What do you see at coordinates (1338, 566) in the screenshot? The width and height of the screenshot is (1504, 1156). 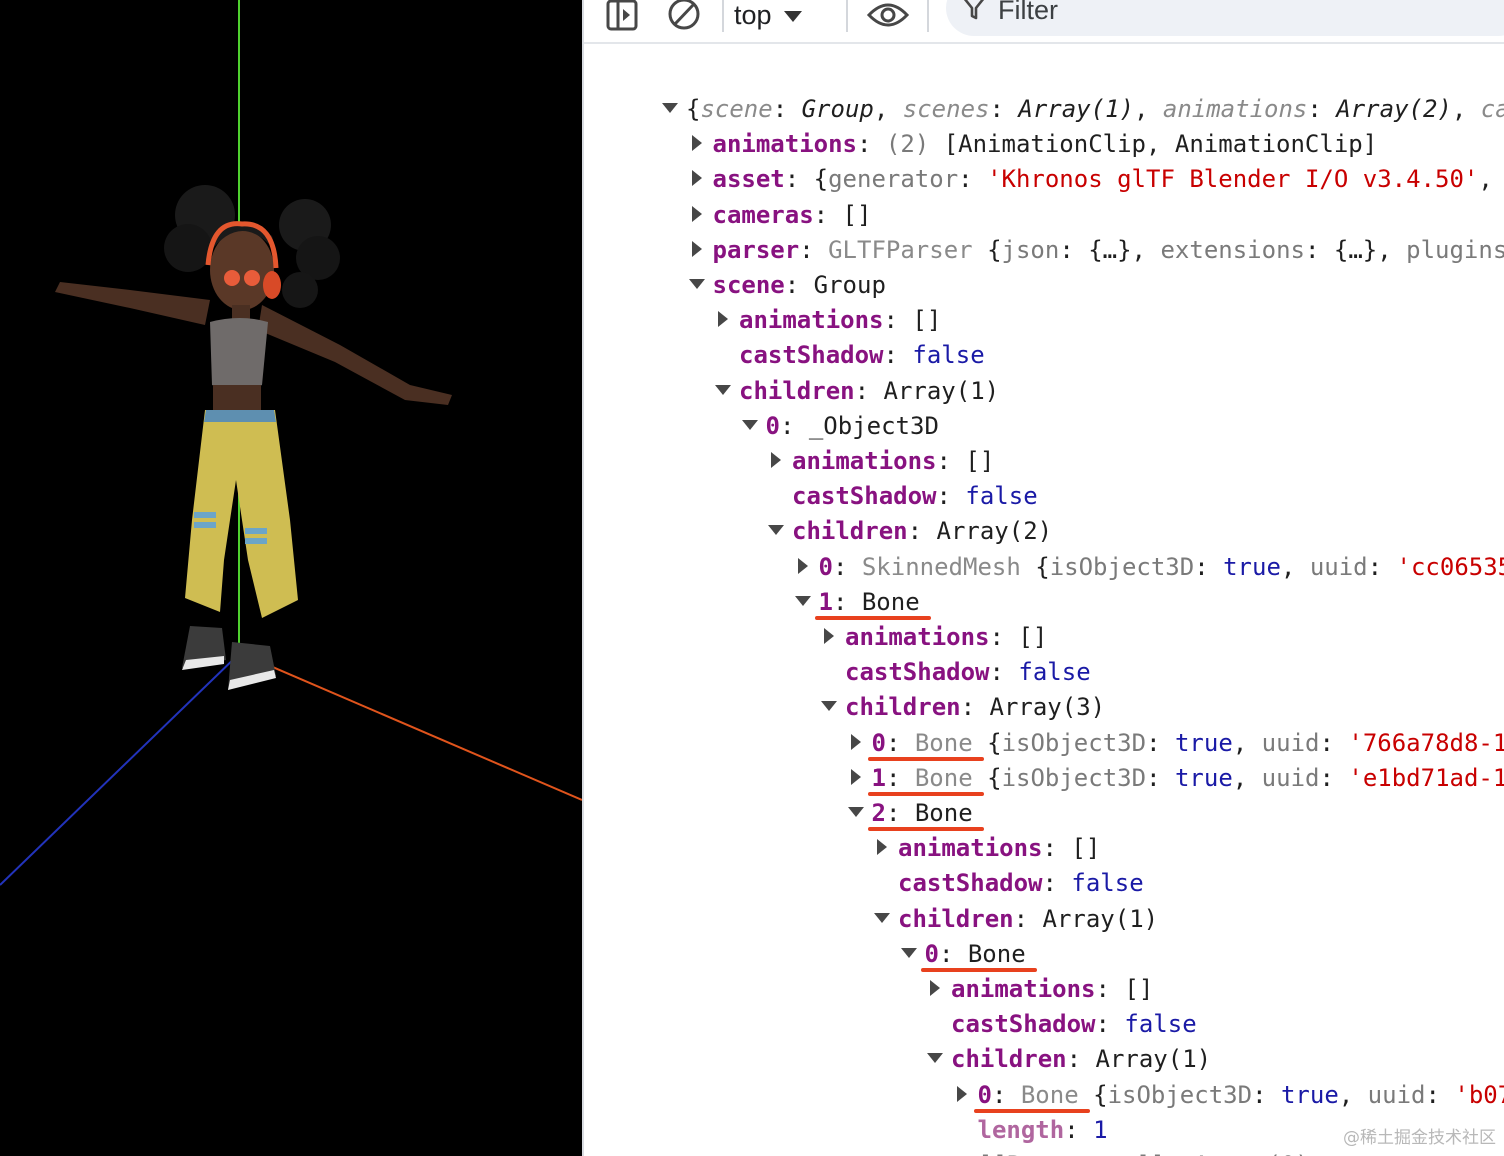 I see `console-token: uuid` at bounding box center [1338, 566].